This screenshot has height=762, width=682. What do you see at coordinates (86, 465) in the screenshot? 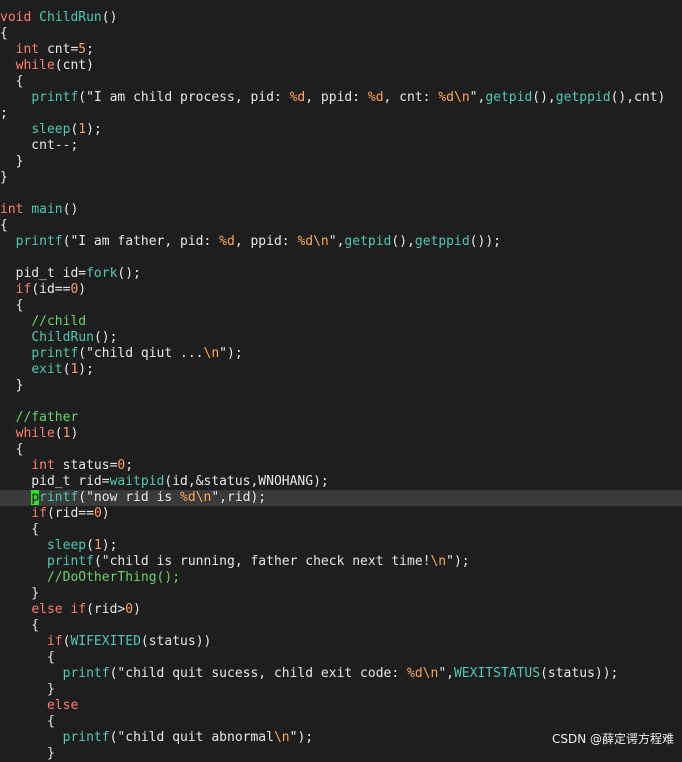
I see `code-token: status=` at bounding box center [86, 465].